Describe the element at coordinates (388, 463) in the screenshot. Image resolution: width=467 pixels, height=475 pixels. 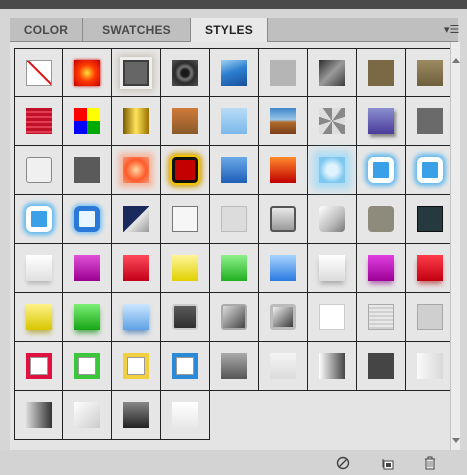
I see `new-style-icon` at that location.